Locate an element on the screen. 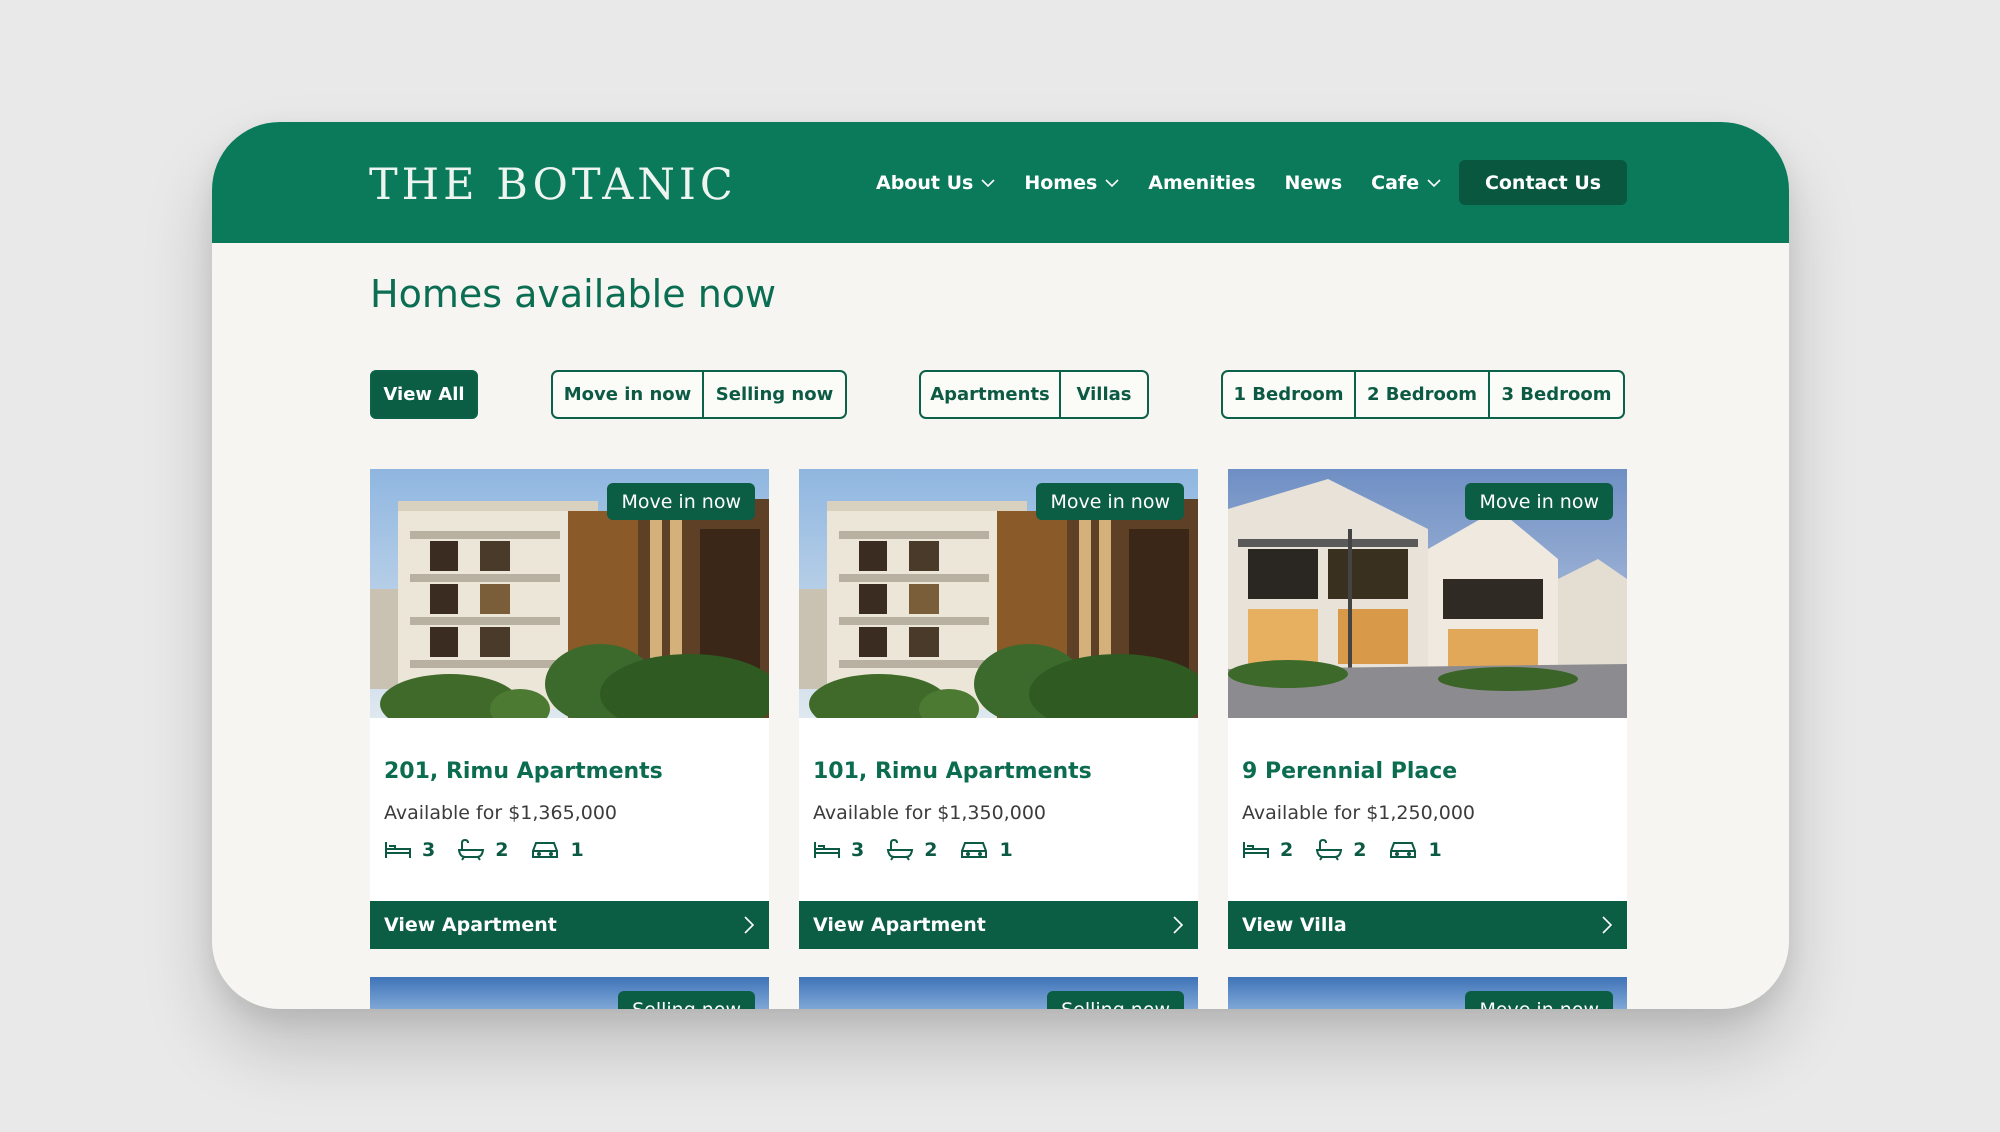 This screenshot has height=1132, width=2000. nav-label: About Us is located at coordinates (925, 183).